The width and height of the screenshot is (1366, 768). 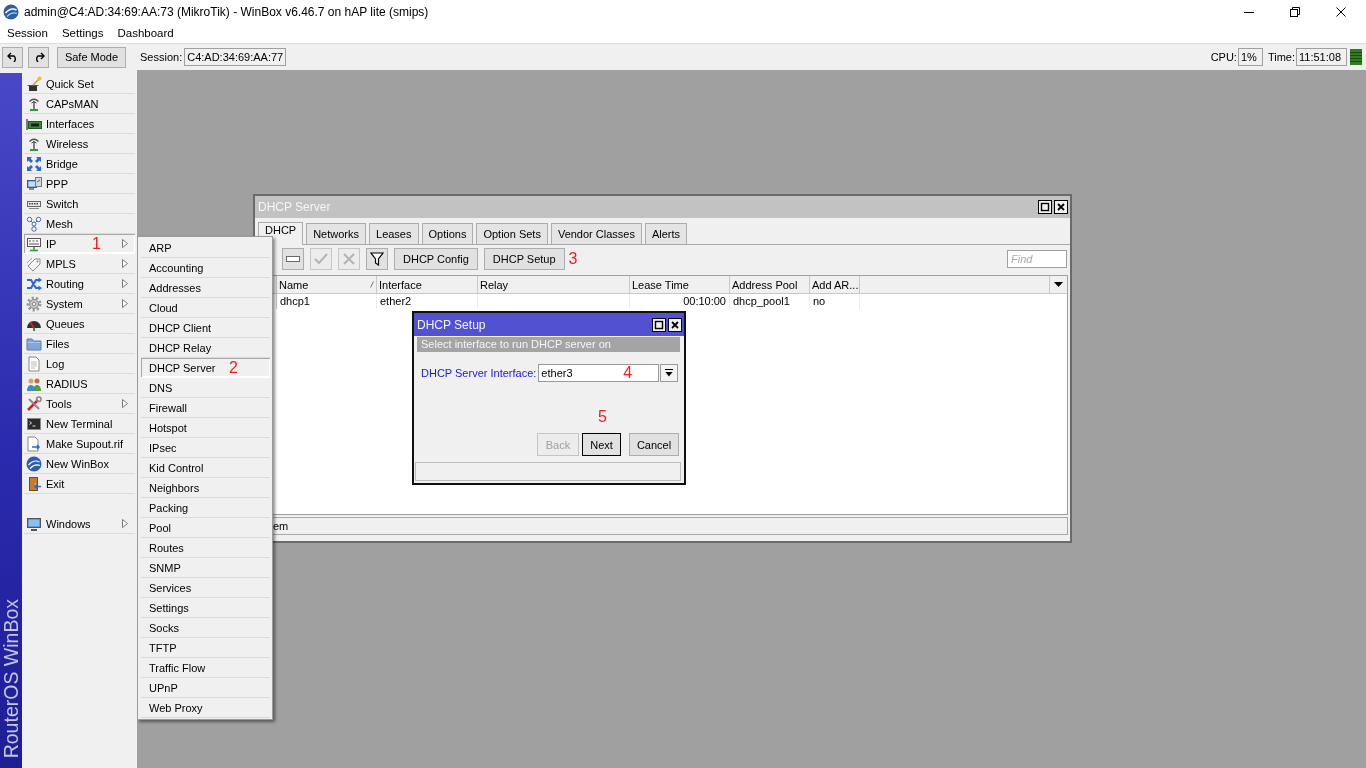 I want to click on sidebar-item: Exit, so click(x=79, y=484).